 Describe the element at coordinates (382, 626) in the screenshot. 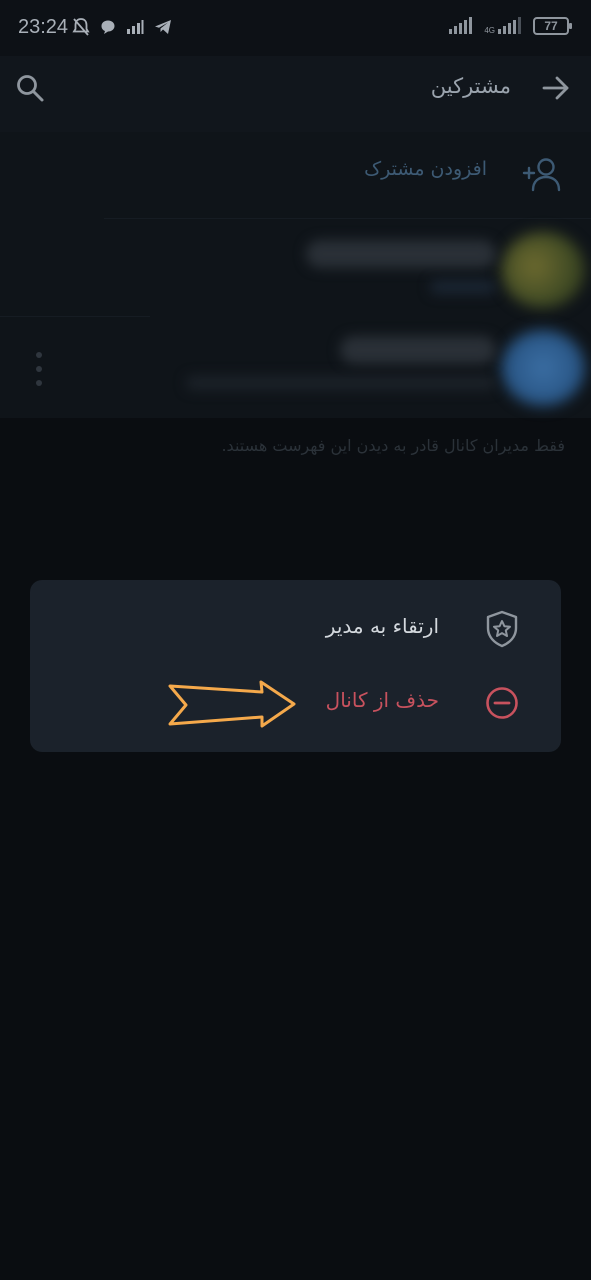

I see `promote-to-admin-label: ارتقاء به مدیر` at that location.